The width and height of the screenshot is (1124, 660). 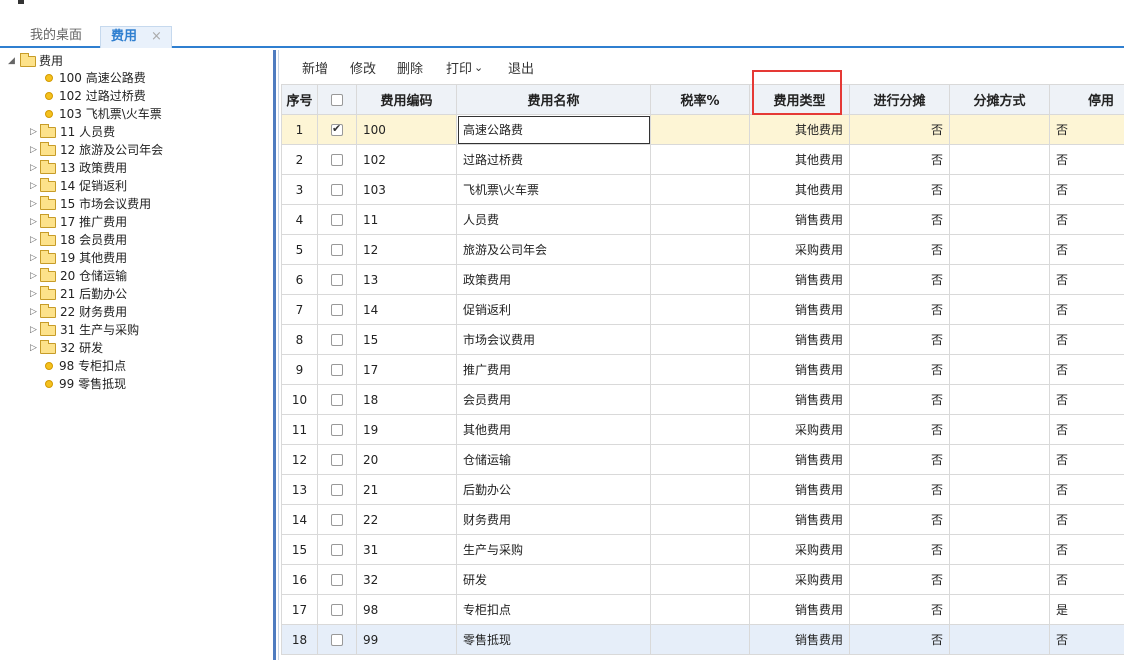 I want to click on cell-code: 12, so click(x=406, y=249).